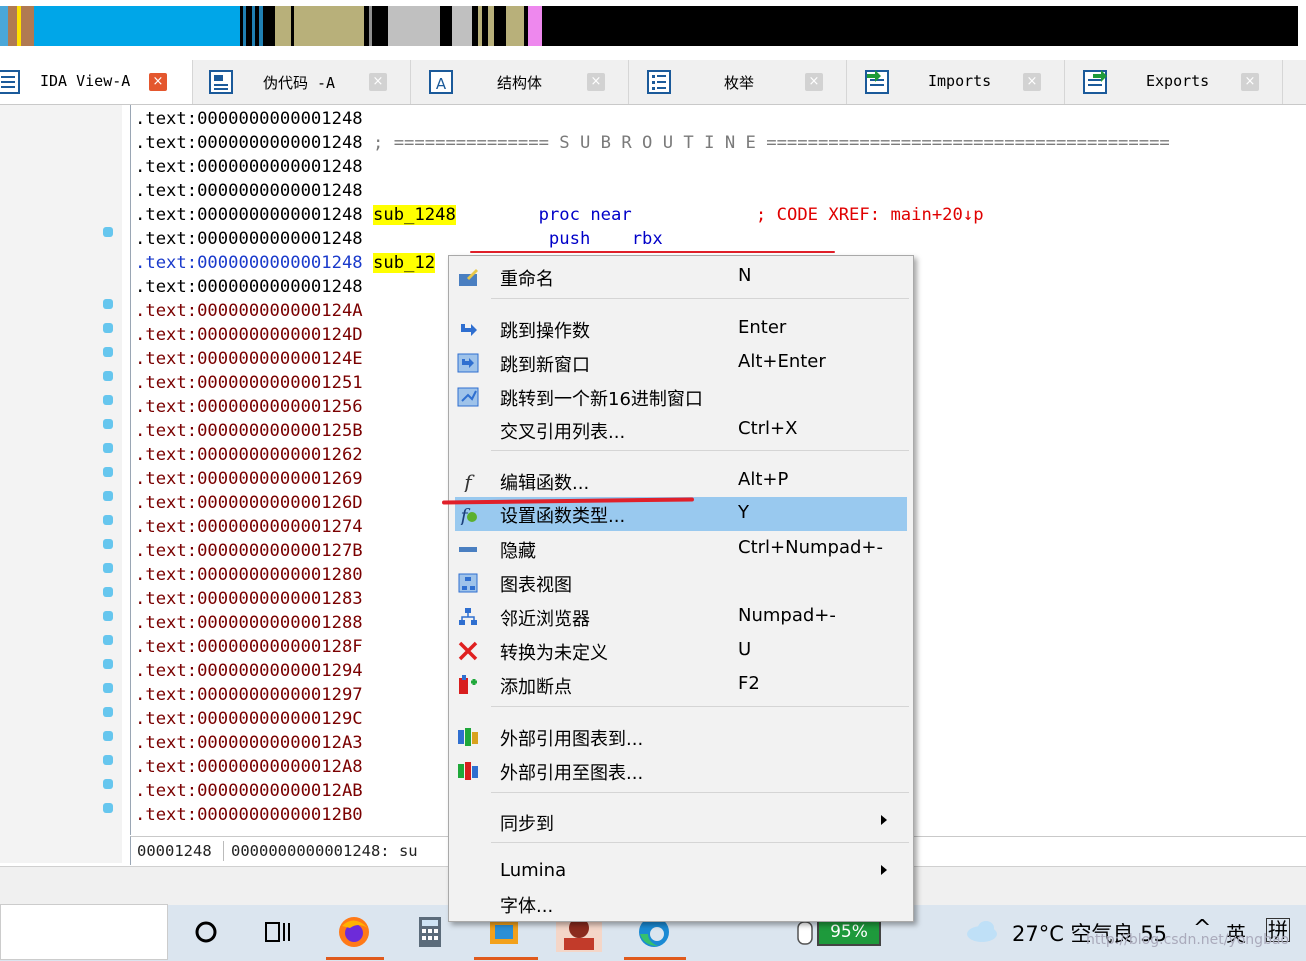 The image size is (1306, 961). I want to click on listing-line: .text:0000000000001248 push rbx, so click(399, 239).